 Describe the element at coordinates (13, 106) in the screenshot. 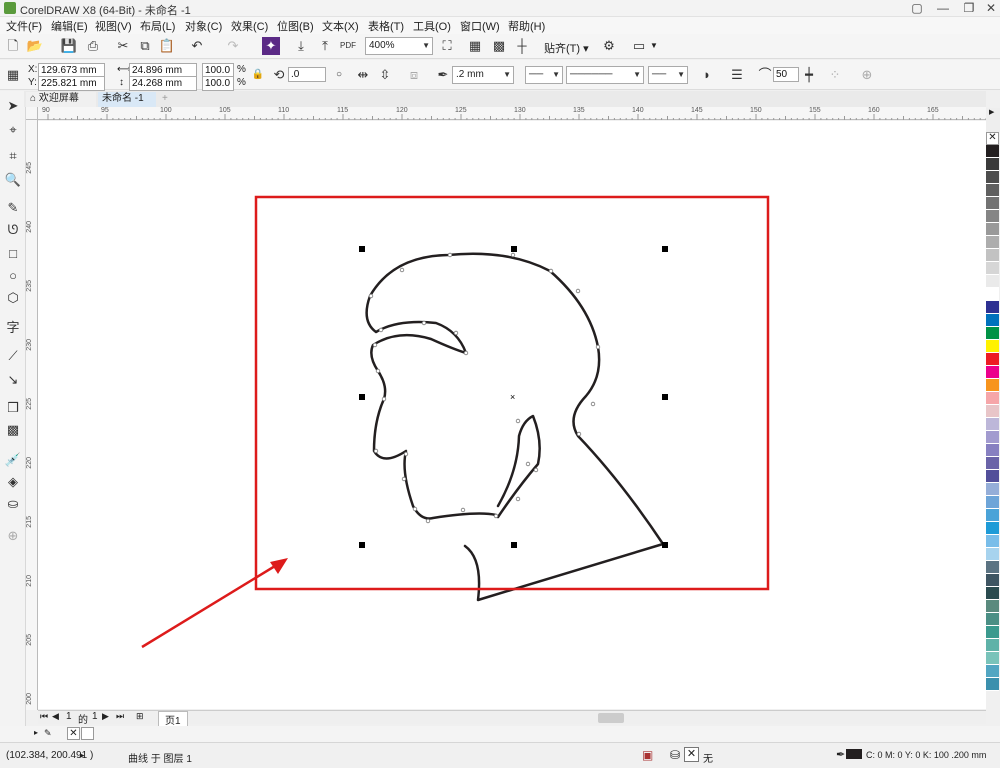

I see `pick-tool-icon: ➤` at that location.